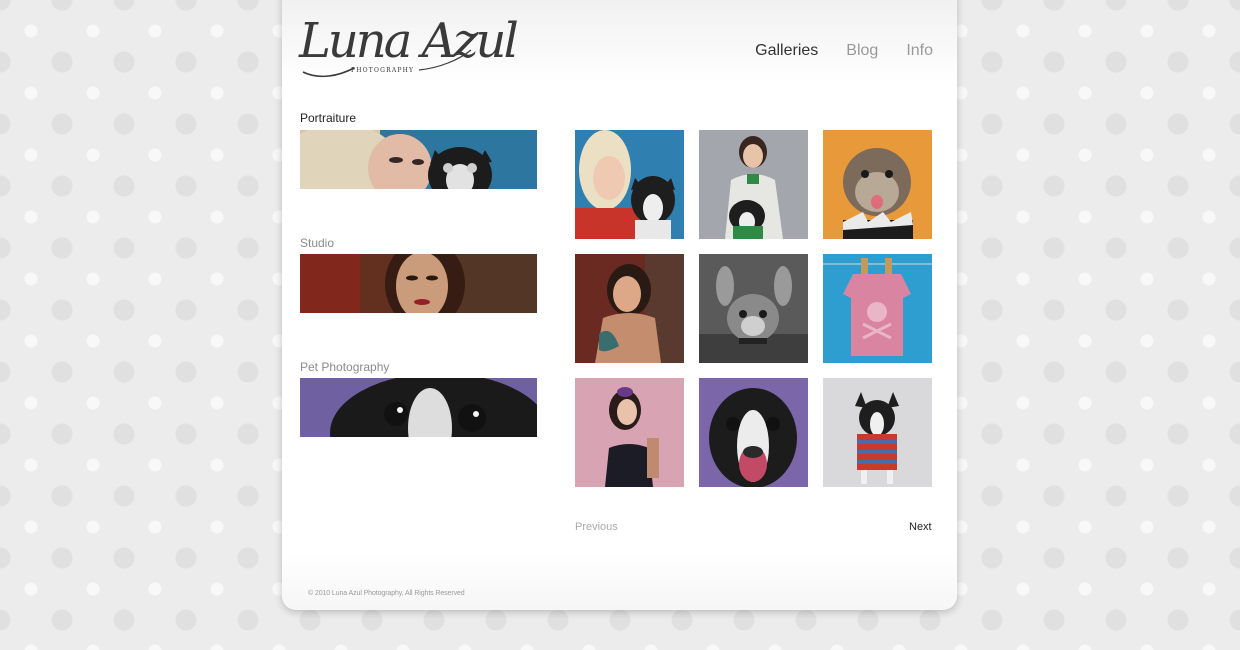  I want to click on studio-banner-image, so click(418, 283).